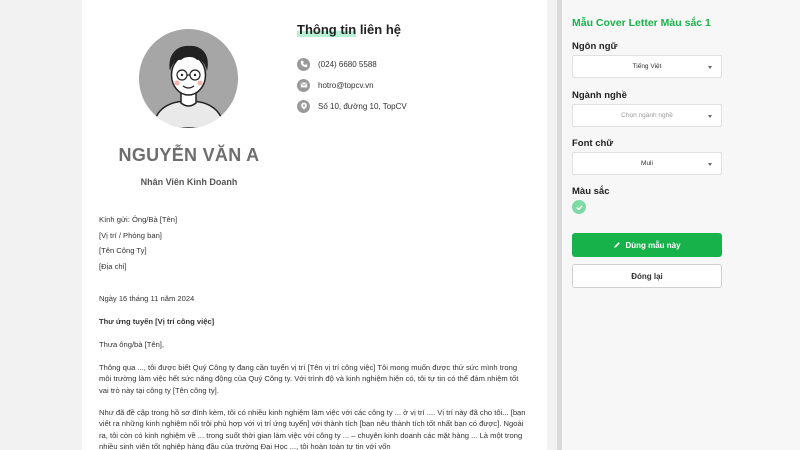 This screenshot has height=450, width=800. Describe the element at coordinates (591, 191) in the screenshot. I see `color-label: Màu sắc` at that location.